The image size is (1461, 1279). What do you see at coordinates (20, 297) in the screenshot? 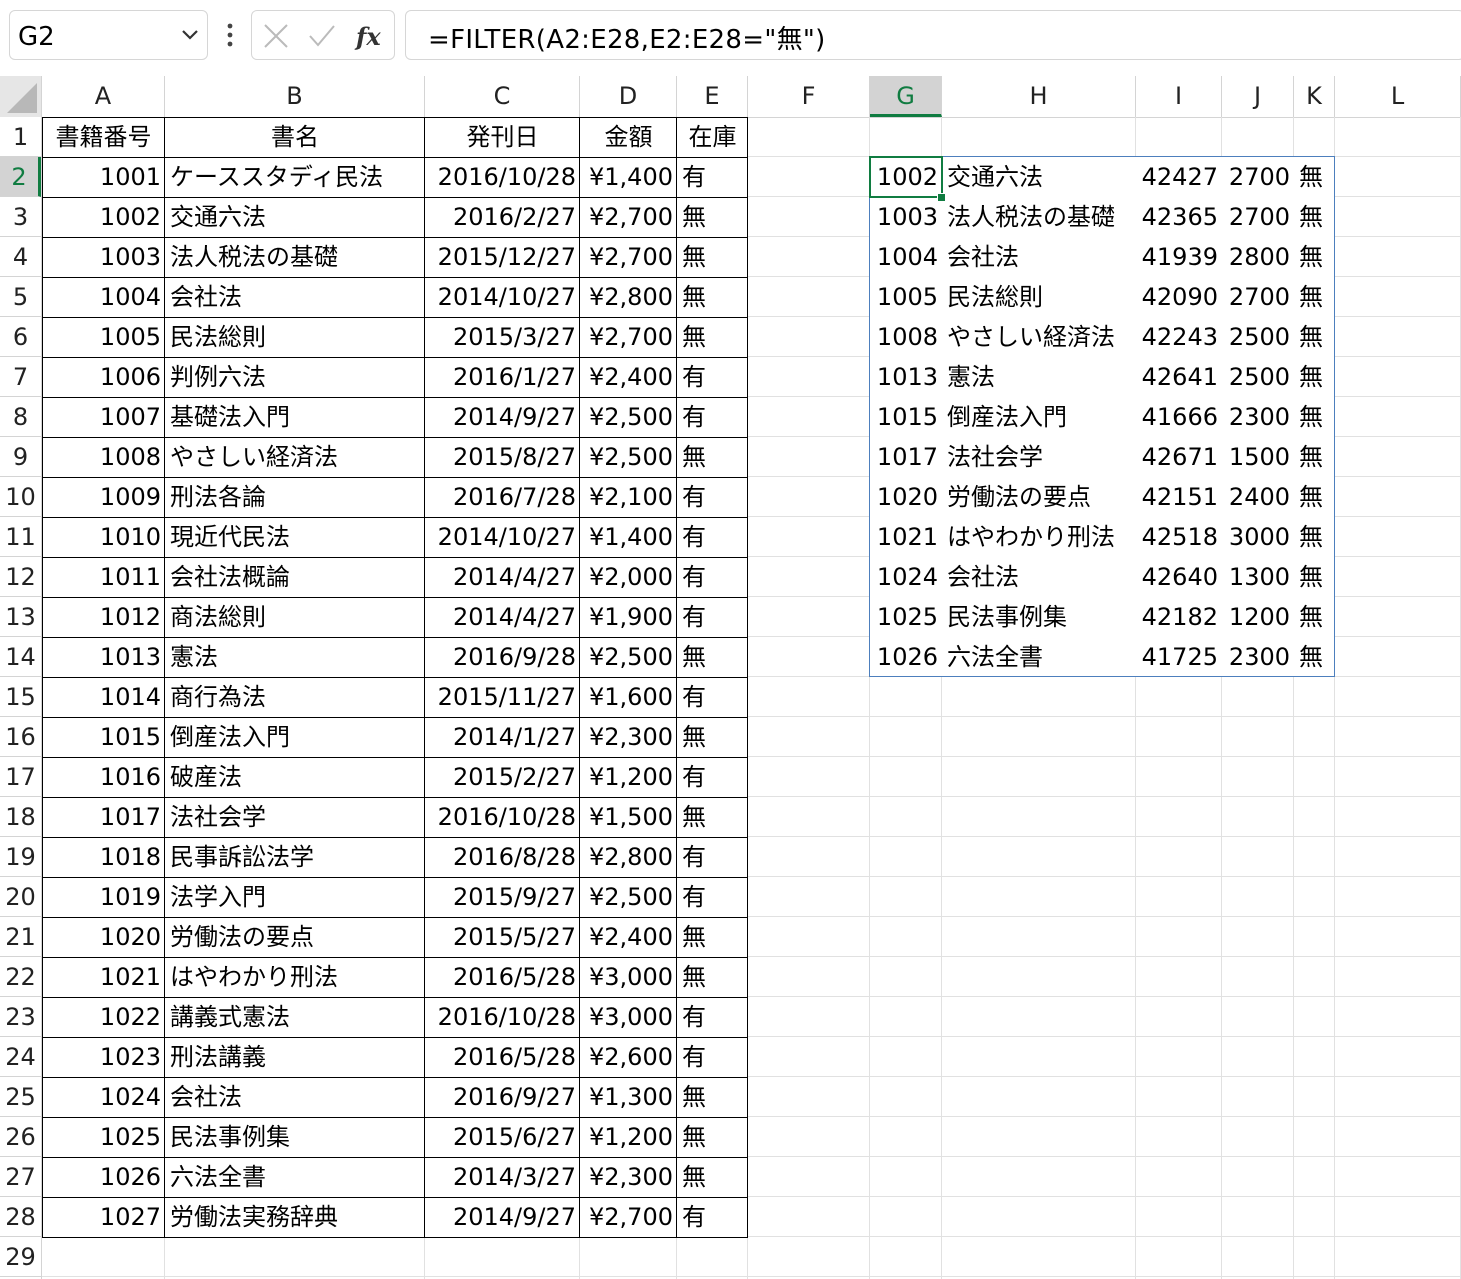
I see `row-header-5: 5` at bounding box center [20, 297].